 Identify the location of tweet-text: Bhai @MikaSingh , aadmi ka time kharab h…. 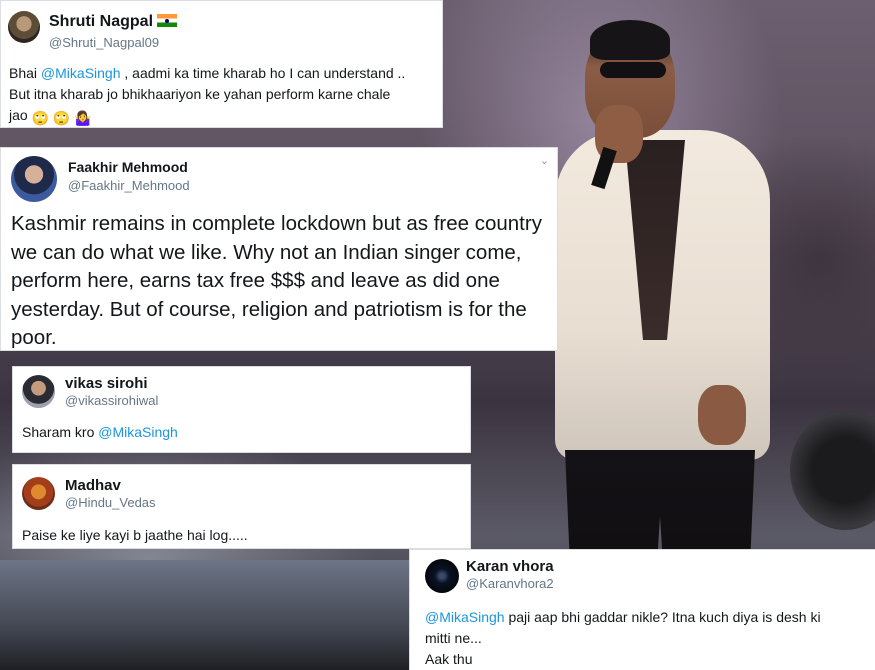
(224, 96).